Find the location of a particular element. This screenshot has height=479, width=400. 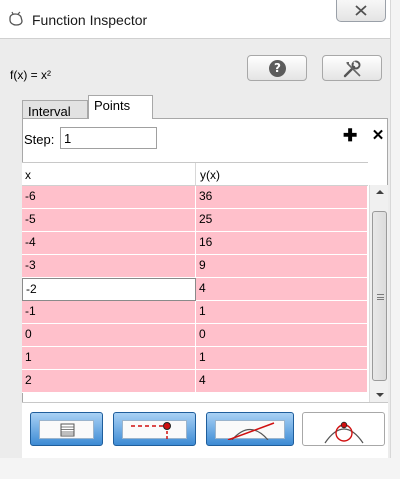

table-row: 0 0 is located at coordinates (195, 335).